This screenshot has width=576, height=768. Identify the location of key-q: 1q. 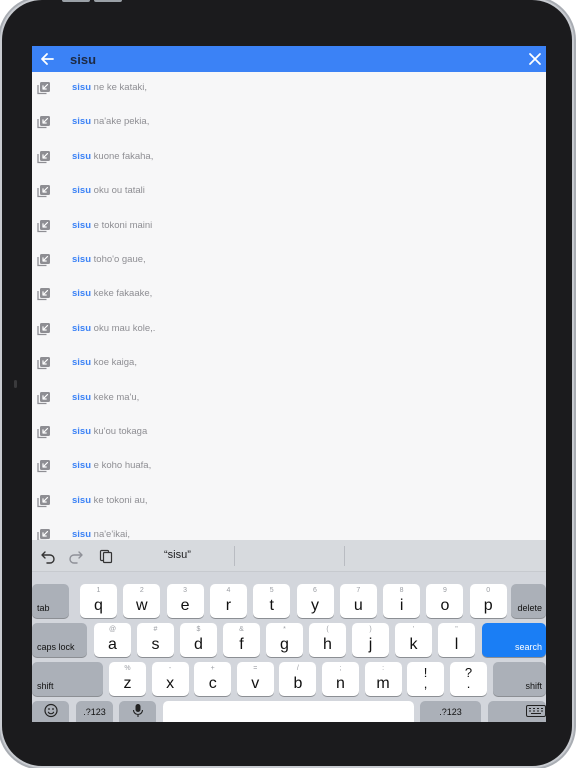
(98, 601).